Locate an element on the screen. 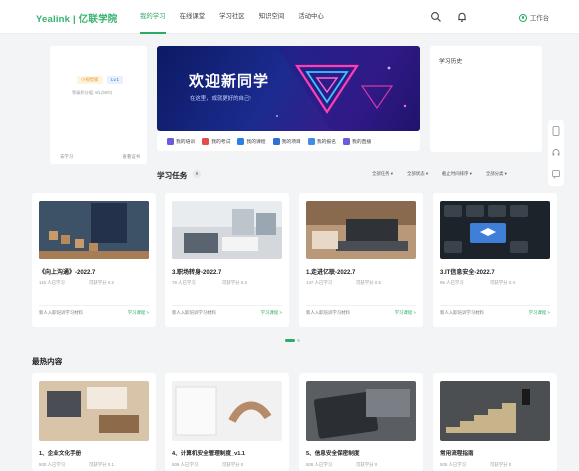 The height and width of the screenshot is (471, 579). main-nav: 我的学习 在线课堂 学习社区 知识空间 活动中心 is located at coordinates (232, 17).